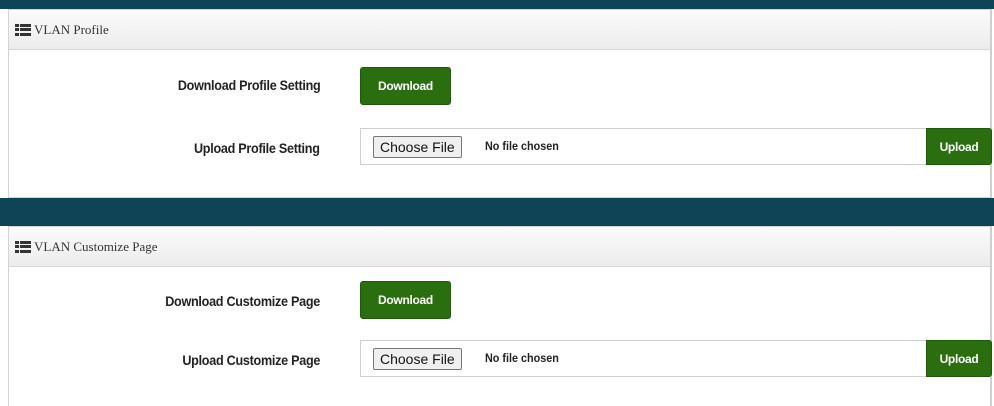  Describe the element at coordinates (676, 358) in the screenshot. I see `customize-file-input: Choose File No file chosen Upload` at that location.